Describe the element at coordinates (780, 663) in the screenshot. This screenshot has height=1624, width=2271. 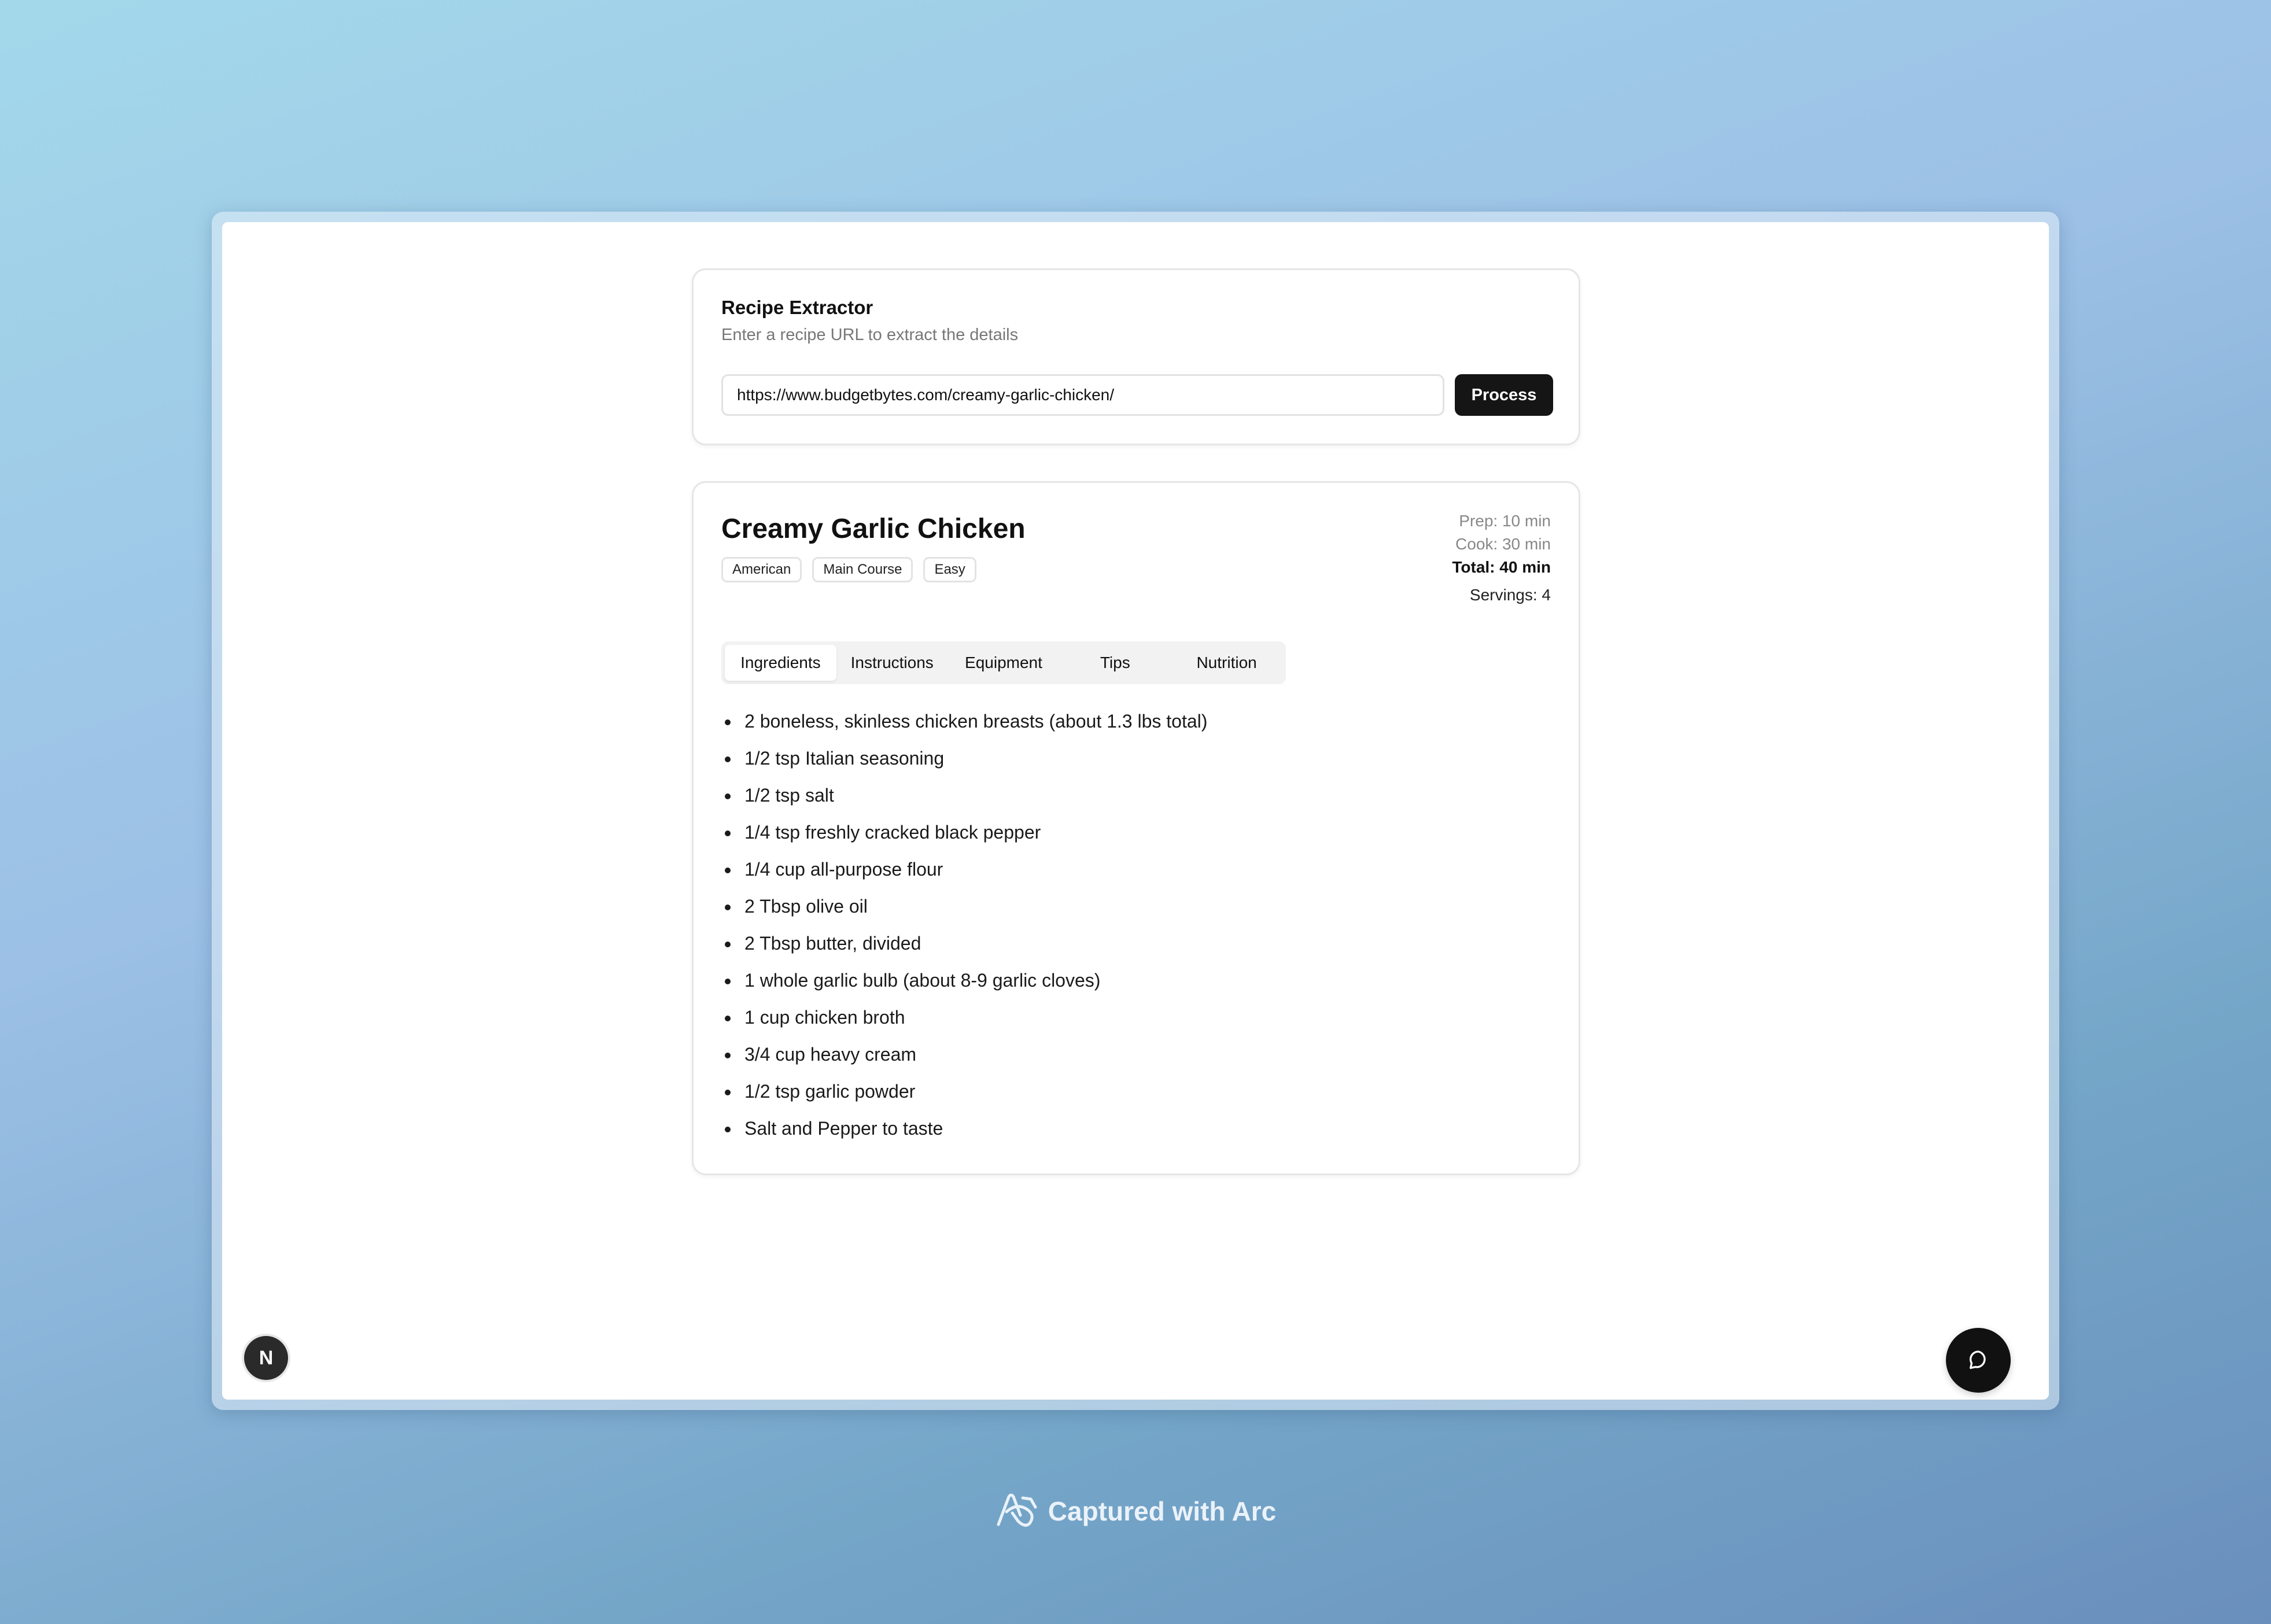
I see `tab-ingredients: Ingredients` at that location.